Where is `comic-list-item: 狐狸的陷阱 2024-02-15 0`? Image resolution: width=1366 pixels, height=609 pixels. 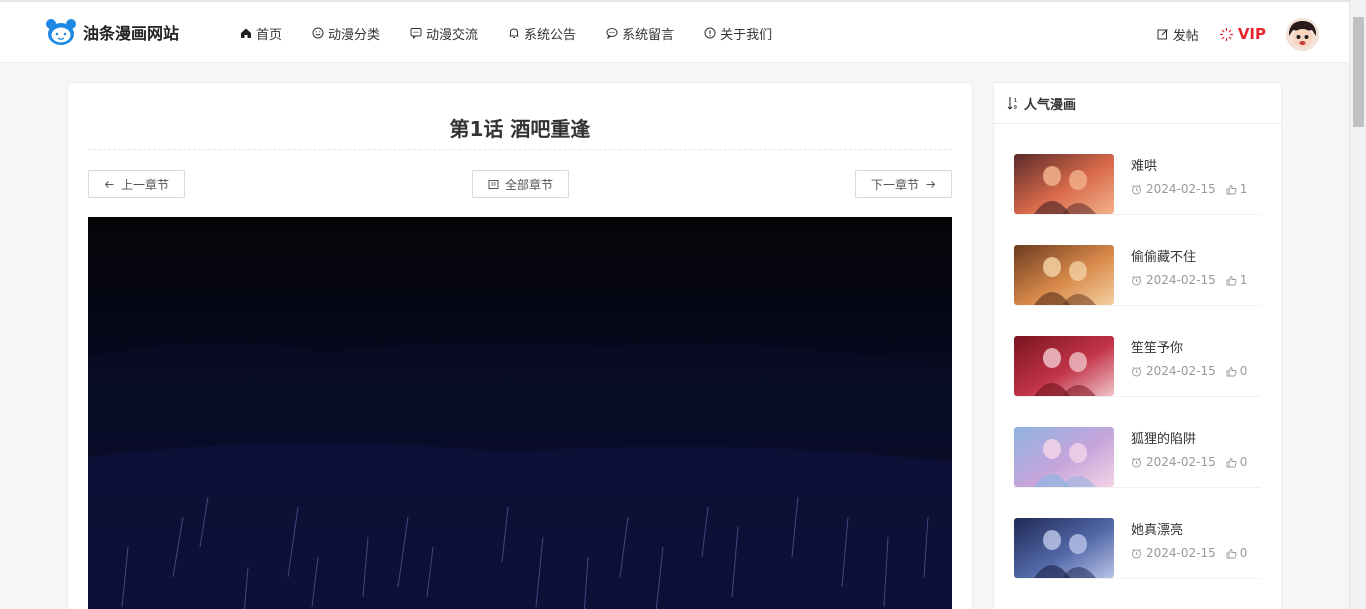 comic-list-item: 狐狸的陷阱 2024-02-15 0 is located at coordinates (1137, 442).